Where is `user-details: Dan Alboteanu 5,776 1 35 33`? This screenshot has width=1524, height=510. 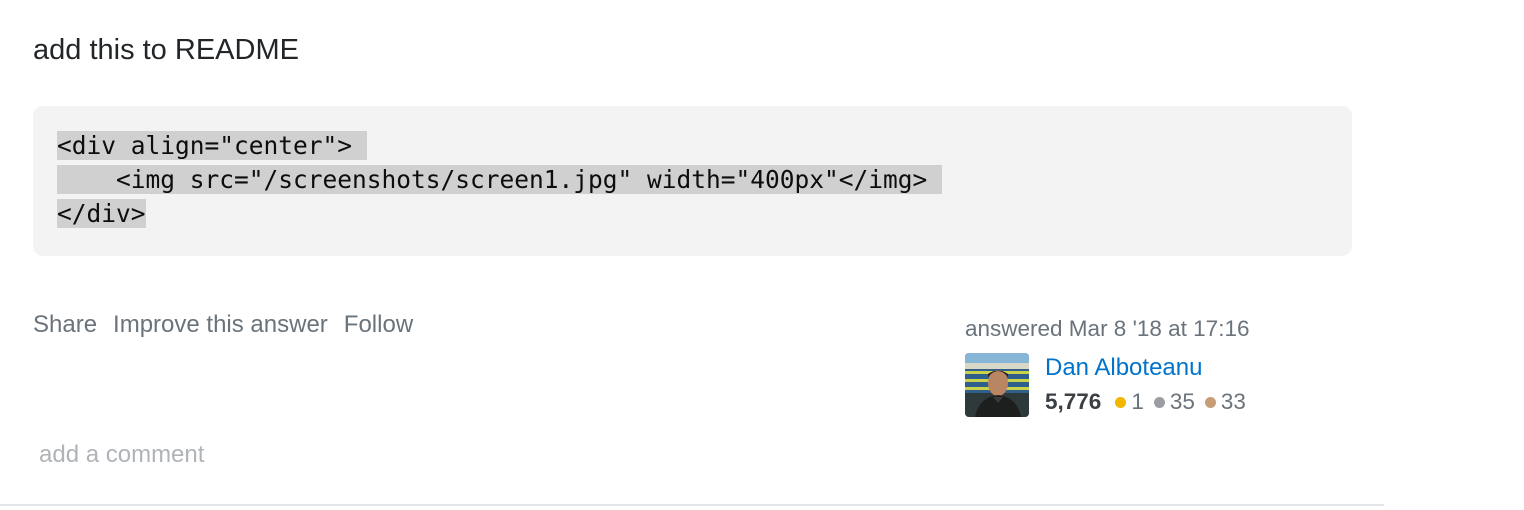
user-details: Dan Alboteanu 5,776 1 35 33 is located at coordinates (1150, 385).